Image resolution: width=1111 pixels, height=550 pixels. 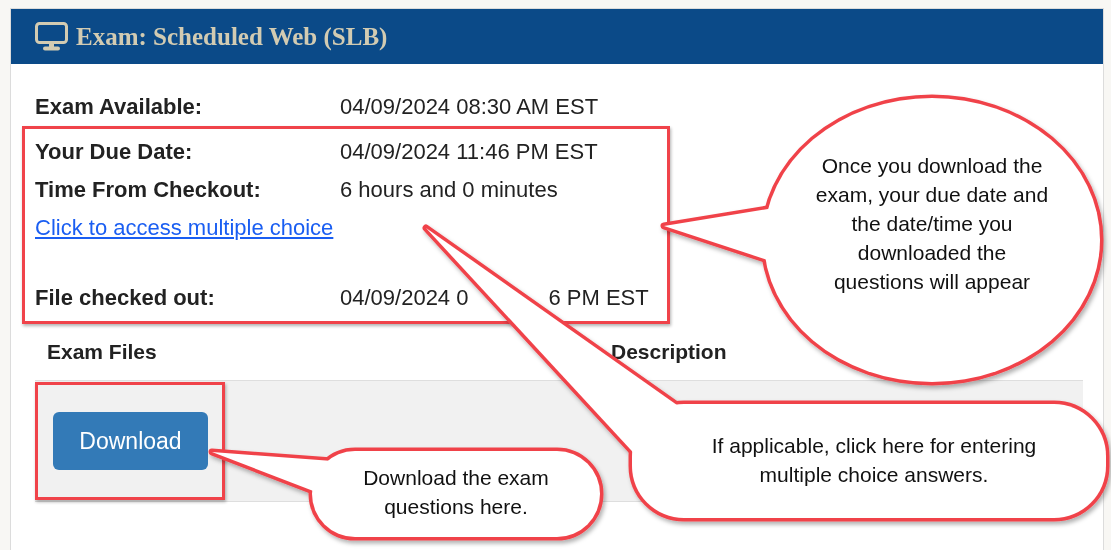 I want to click on column-header: Description, so click(x=669, y=352).